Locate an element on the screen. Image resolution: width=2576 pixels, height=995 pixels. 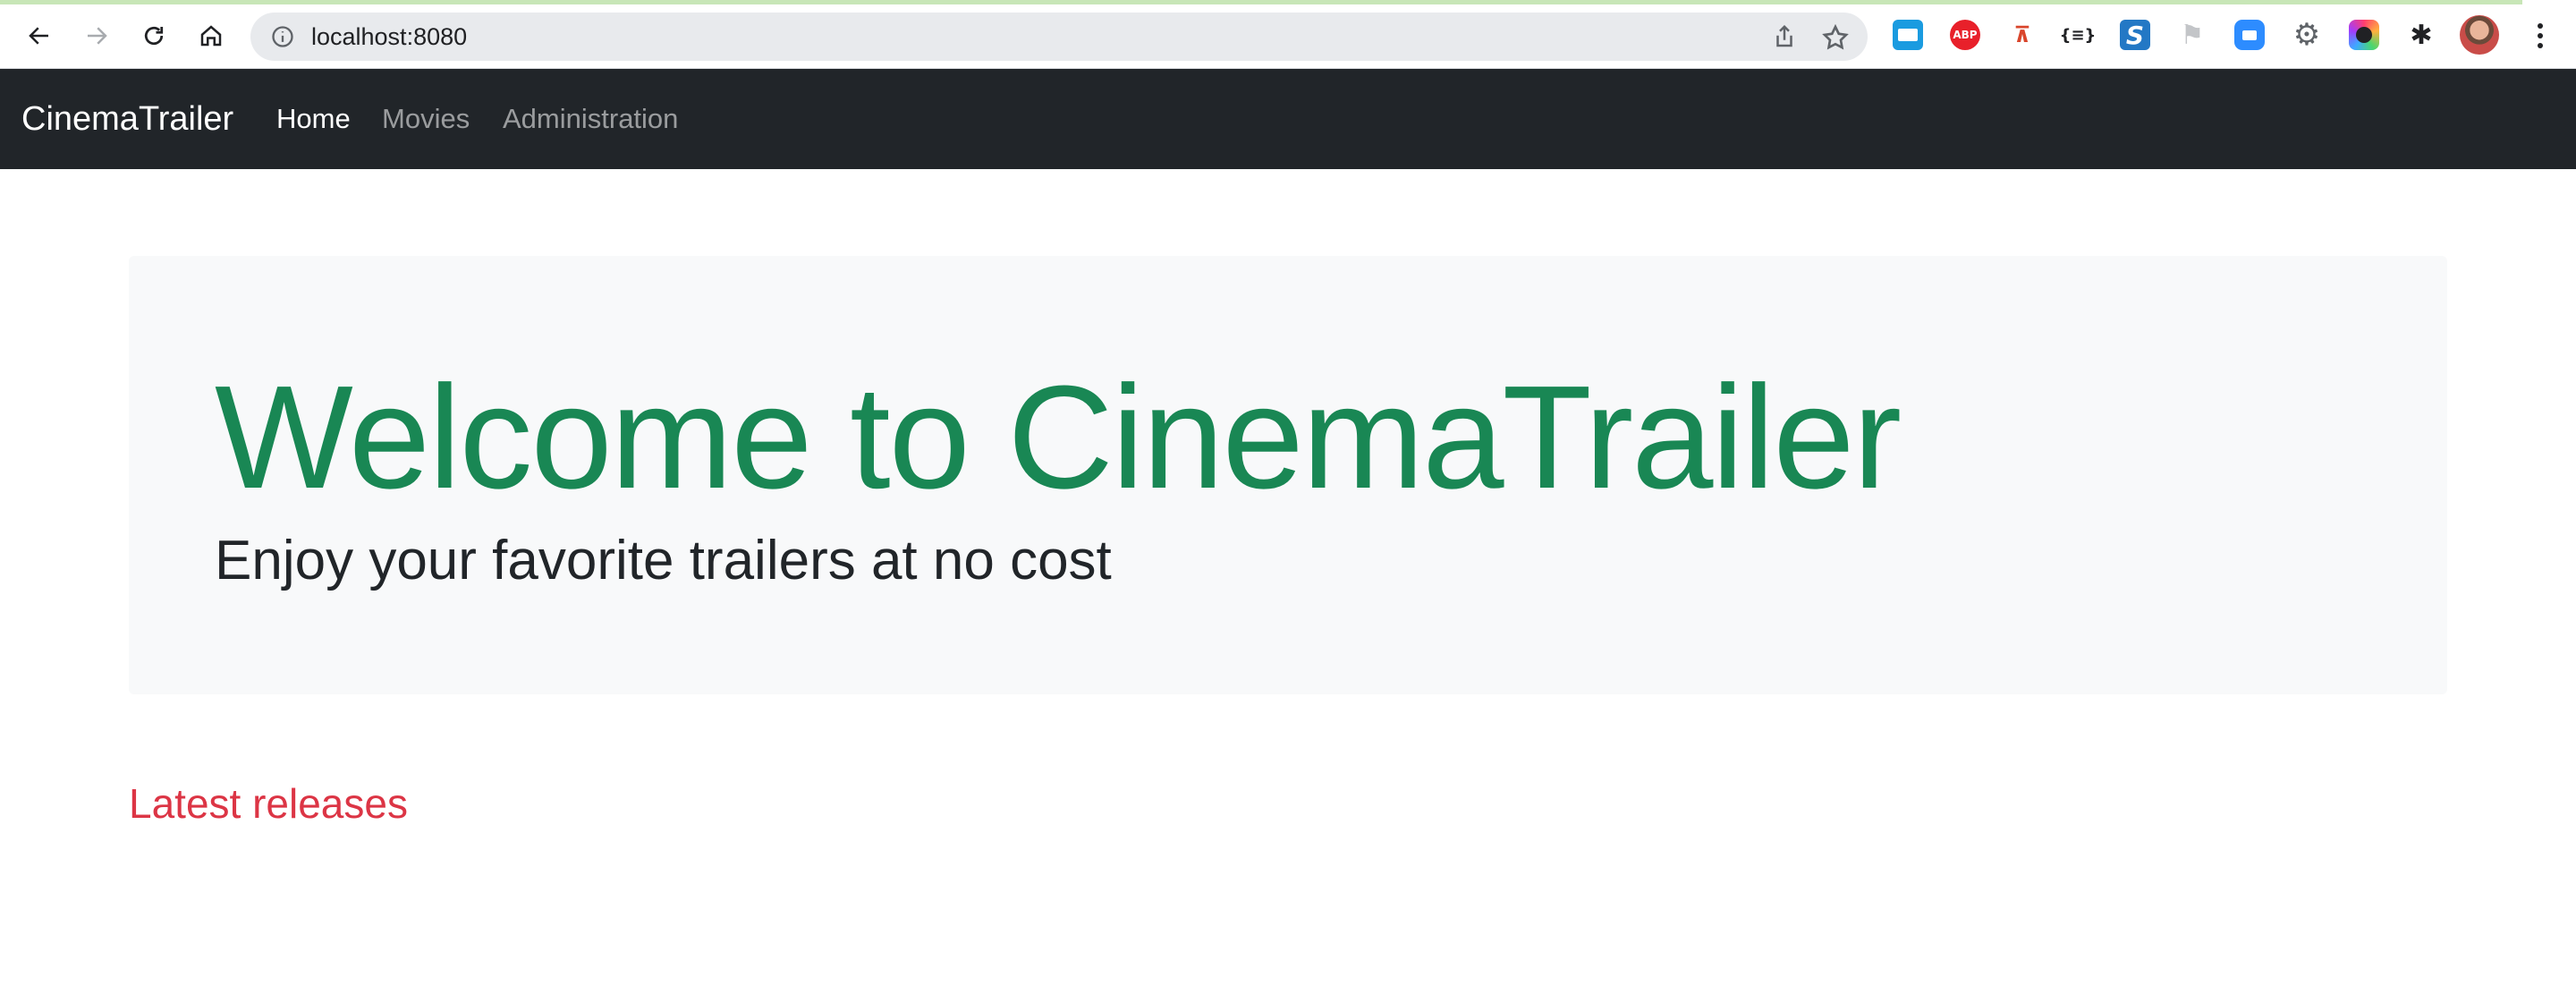
gear-extension-icon: ⚙ is located at coordinates (2307, 35).